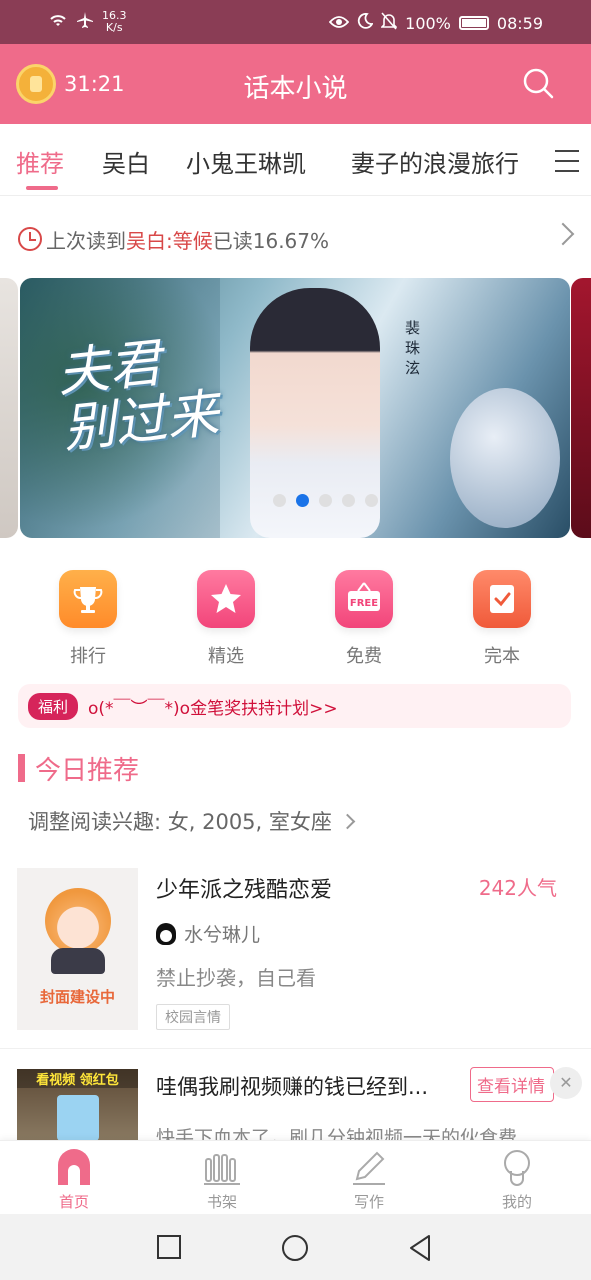  I want to click on tab-recommend: 推荐, so click(40, 161).